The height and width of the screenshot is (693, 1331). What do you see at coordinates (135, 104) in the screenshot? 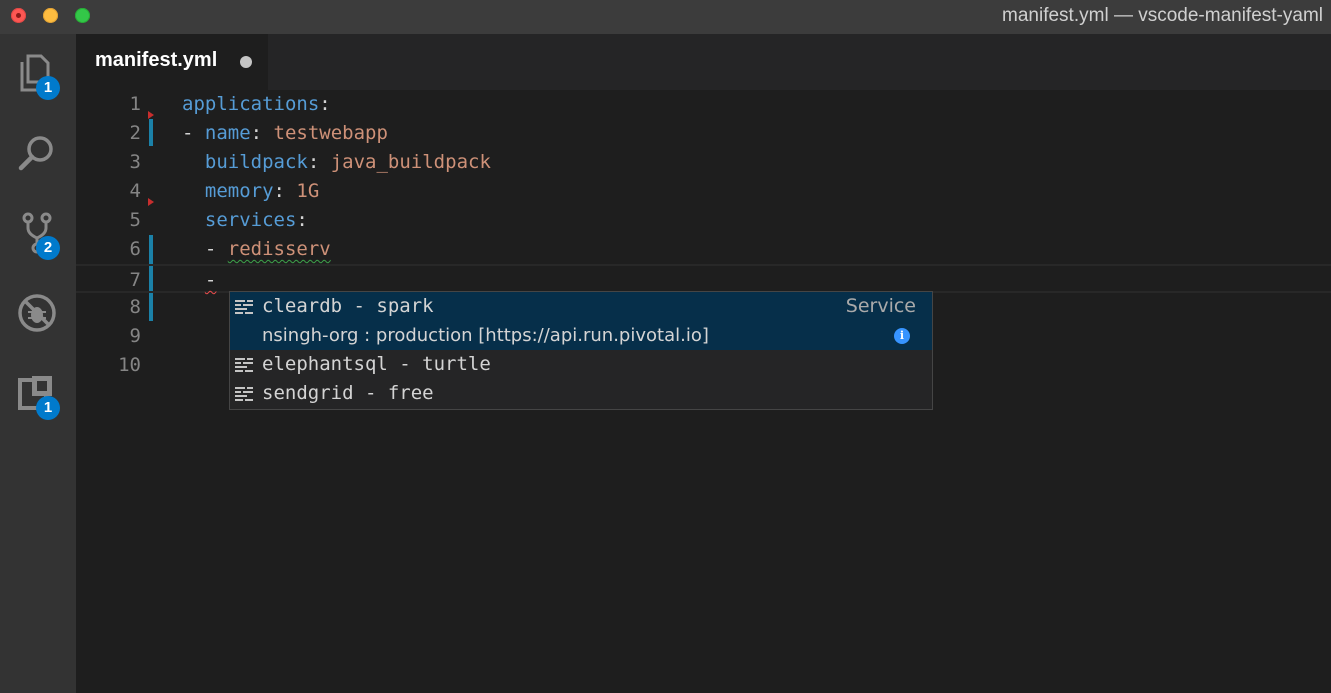
I see `line-number: 1` at bounding box center [135, 104].